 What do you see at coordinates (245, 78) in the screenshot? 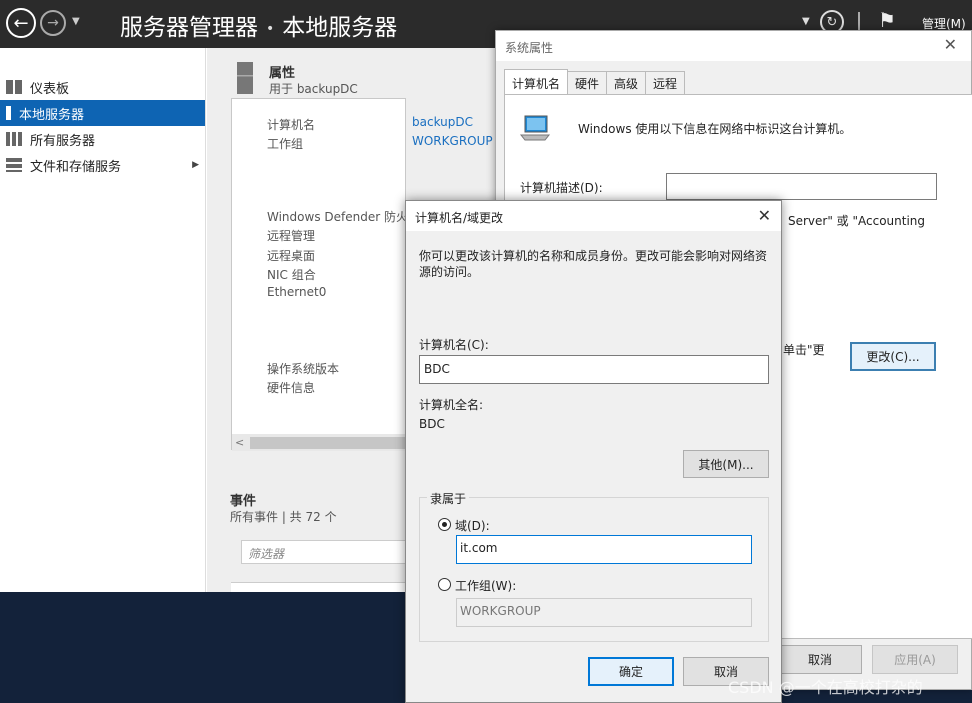
I see `server-tower-icon` at bounding box center [245, 78].